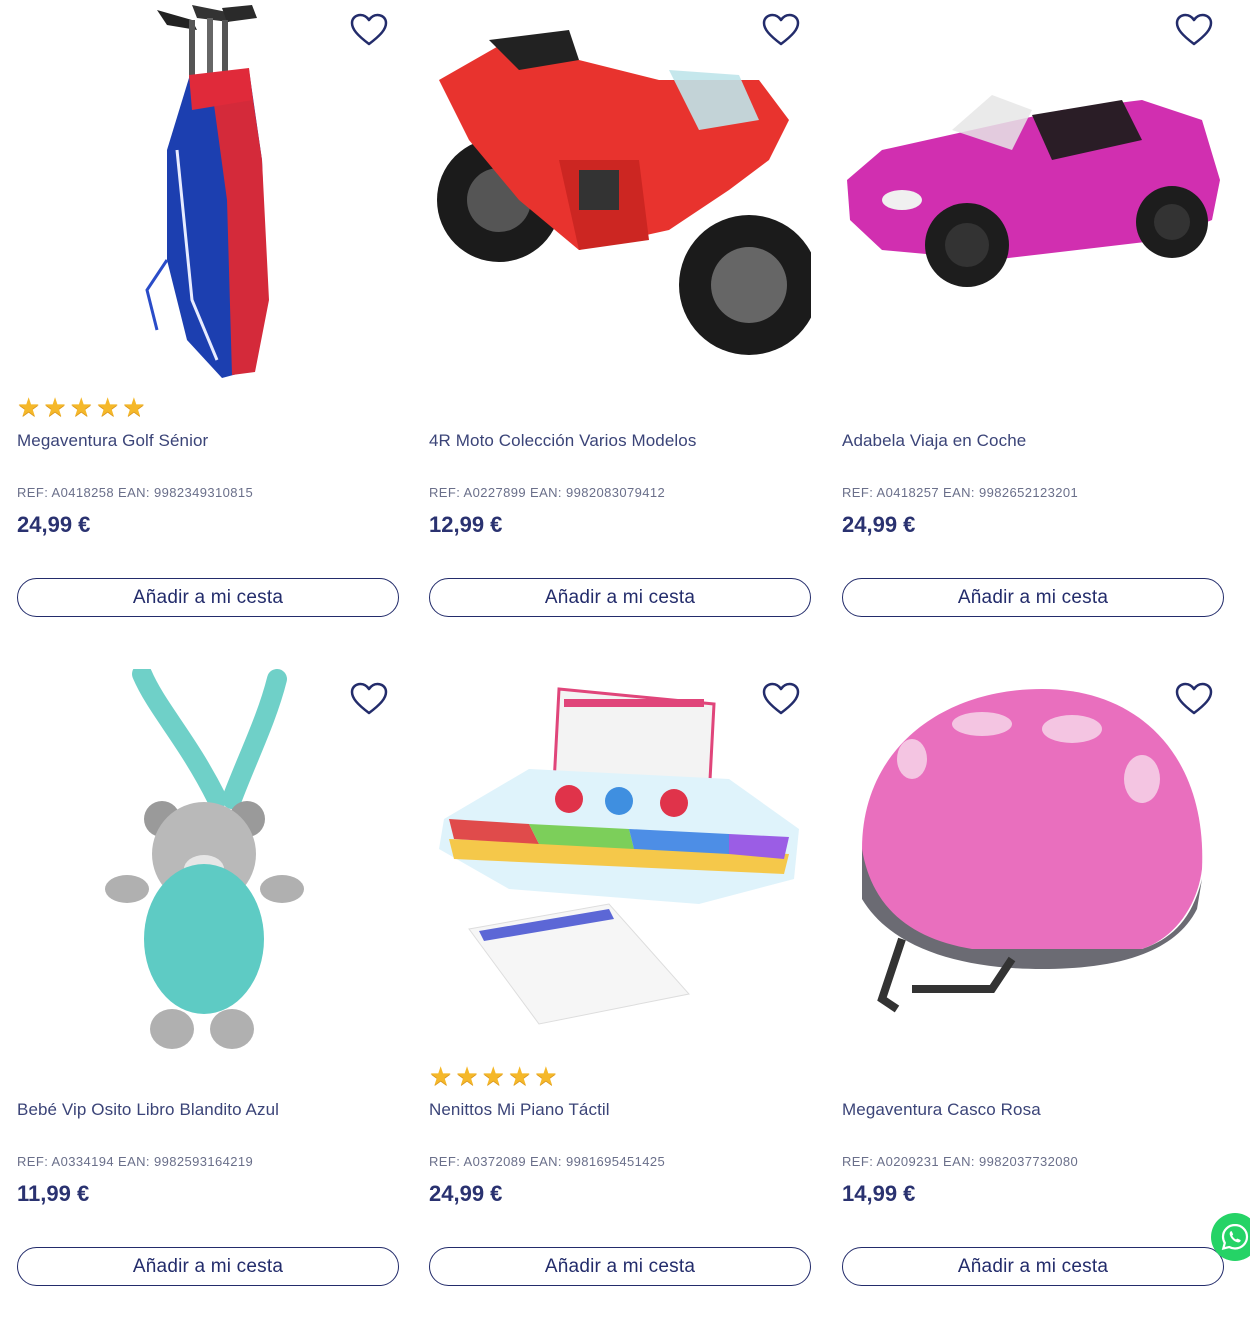  What do you see at coordinates (1033, 861) in the screenshot?
I see `pink-helmet-image` at bounding box center [1033, 861].